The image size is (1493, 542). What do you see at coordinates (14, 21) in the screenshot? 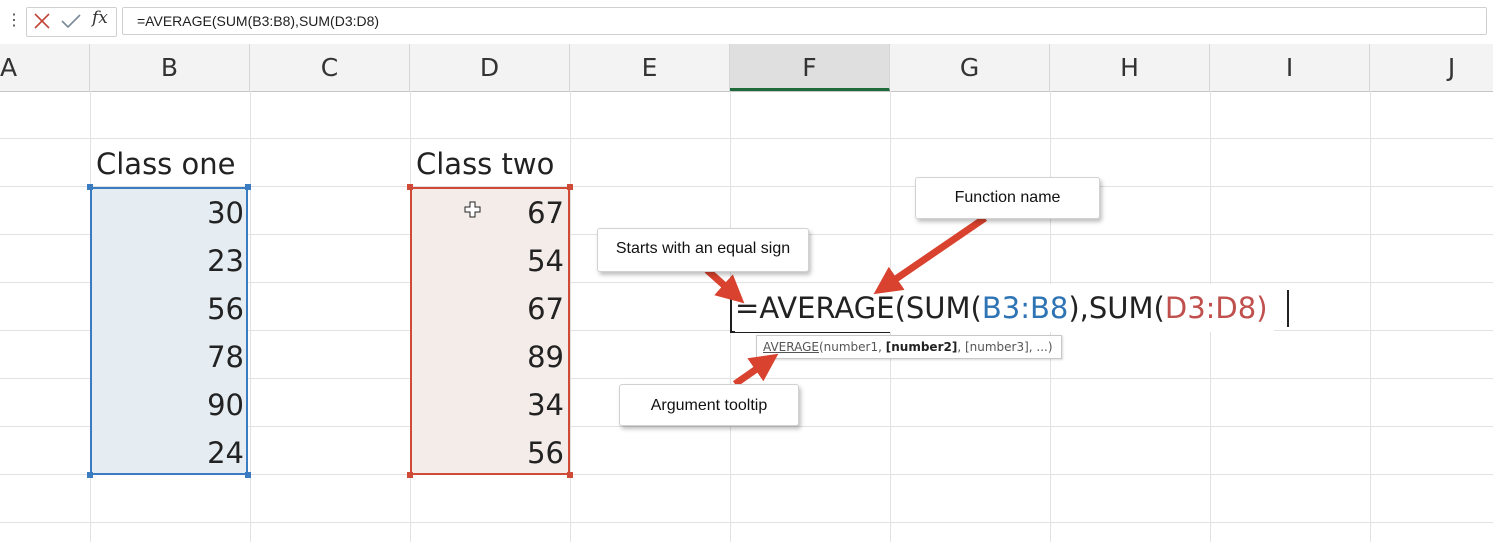
I see `more-options-icon: ⋮` at bounding box center [14, 21].